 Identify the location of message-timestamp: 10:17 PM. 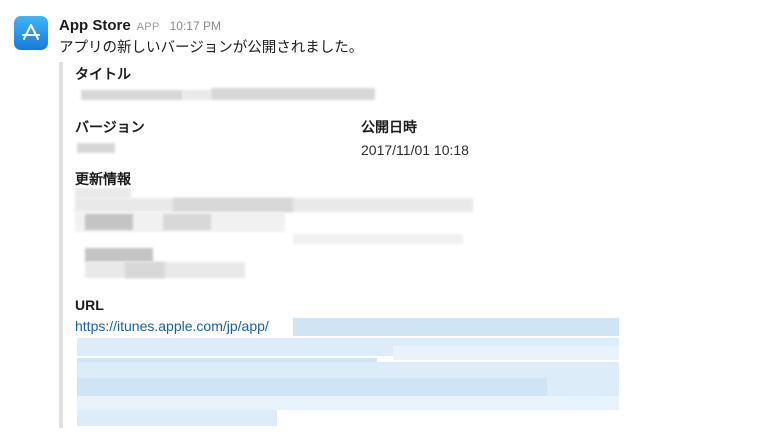
(195, 26).